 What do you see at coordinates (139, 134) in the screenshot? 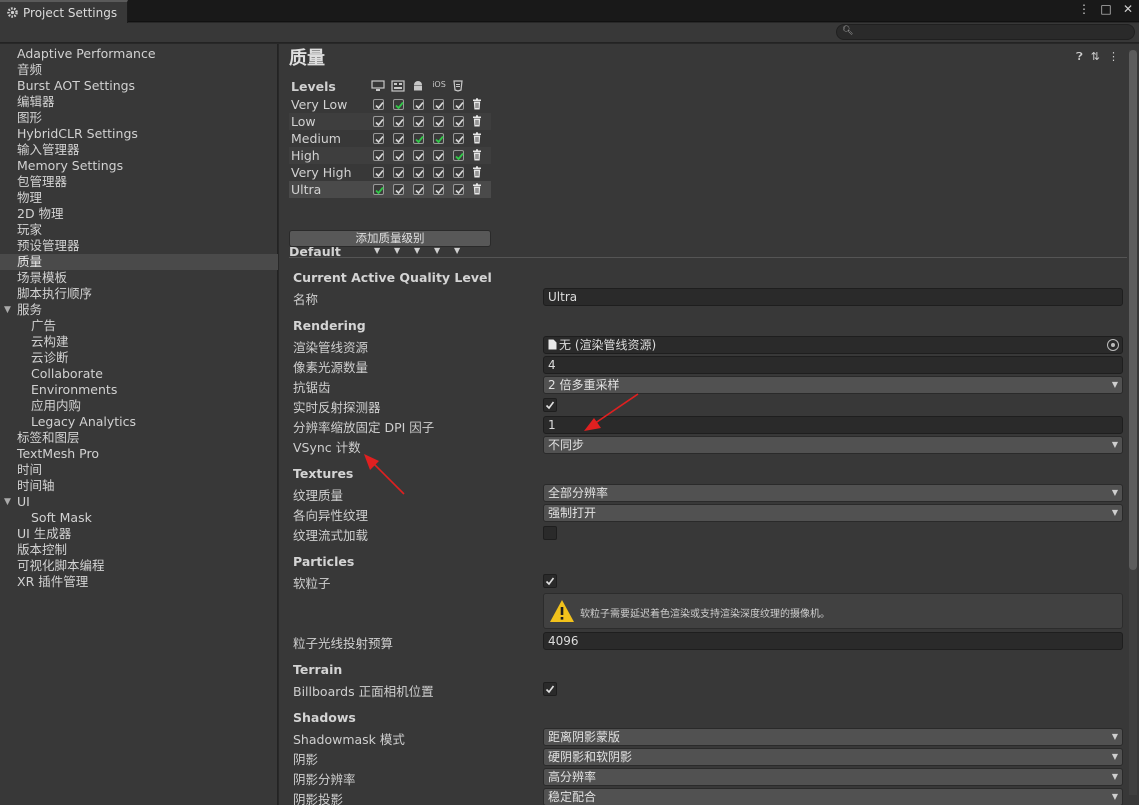
I see `sidebar-item: HybridCLR Settings` at bounding box center [139, 134].